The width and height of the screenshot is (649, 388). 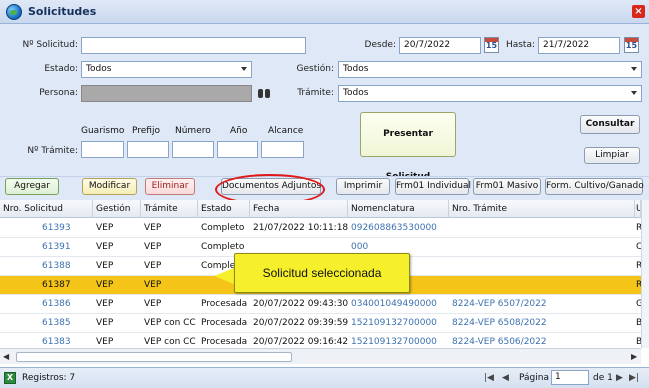 I want to click on cell-nomenclatura: 152109132700000, so click(x=394, y=323).